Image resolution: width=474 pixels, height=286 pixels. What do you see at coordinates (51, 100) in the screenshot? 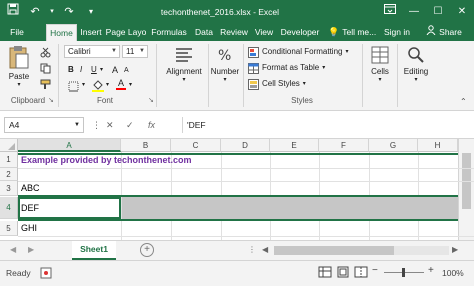
I see `clipboard-launcher-icon: ↘` at bounding box center [51, 100].